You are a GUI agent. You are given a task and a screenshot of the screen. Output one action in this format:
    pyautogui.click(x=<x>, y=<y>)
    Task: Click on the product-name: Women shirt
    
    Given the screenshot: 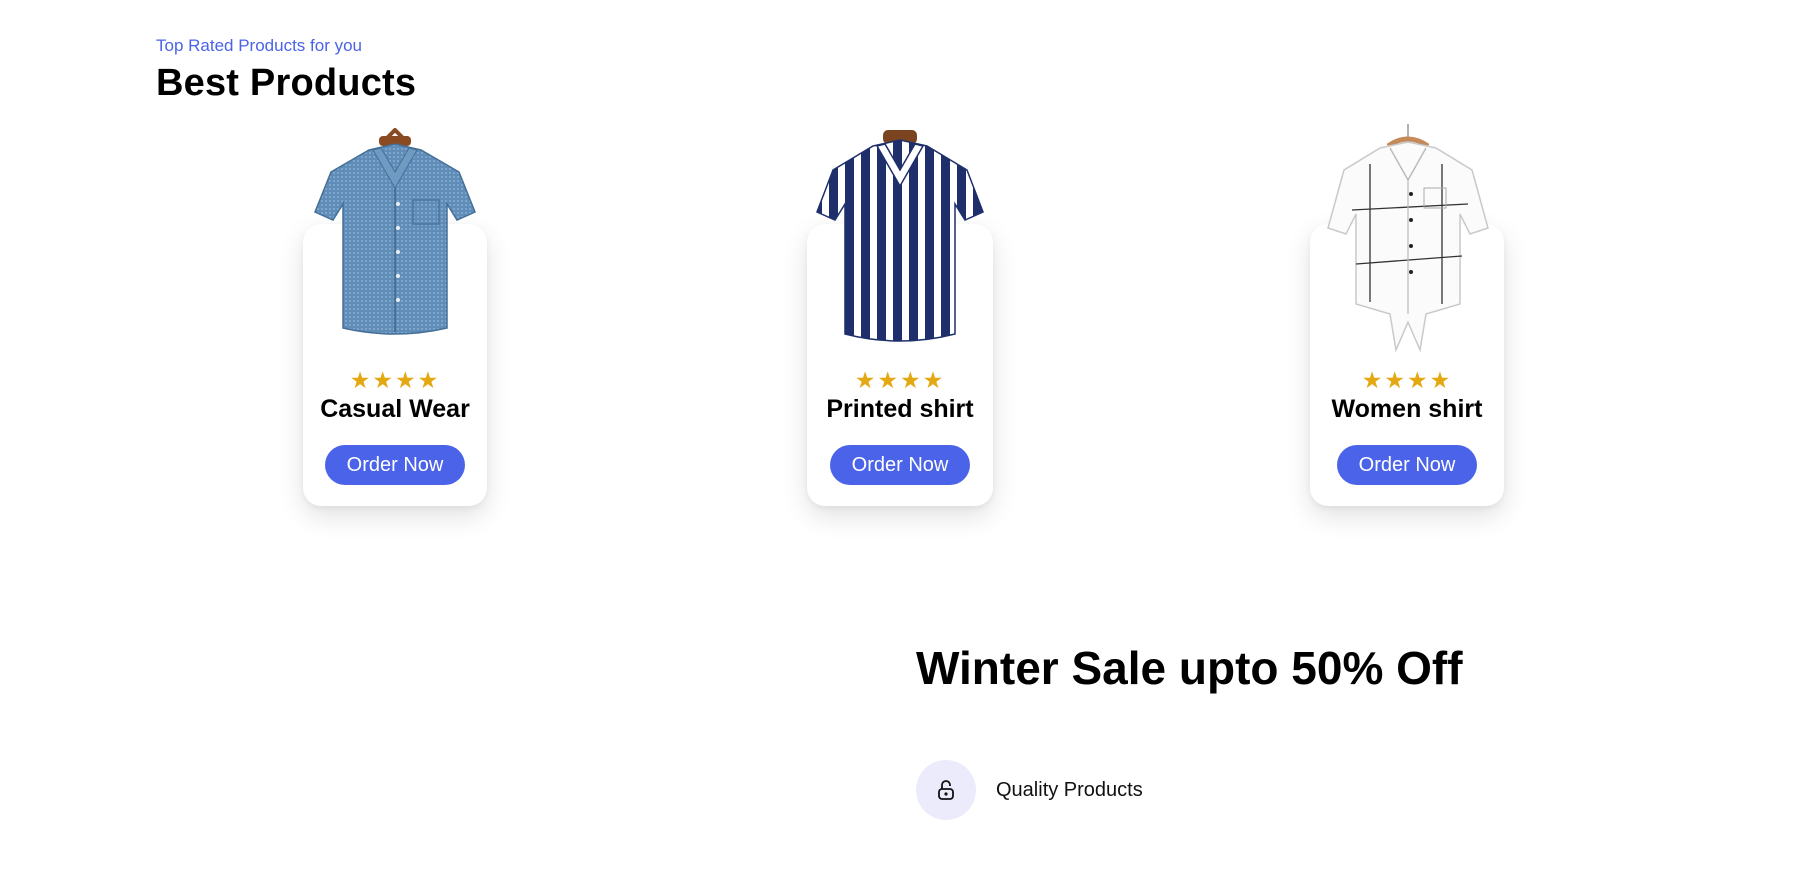 What is the action you would take?
    pyautogui.click(x=1407, y=409)
    